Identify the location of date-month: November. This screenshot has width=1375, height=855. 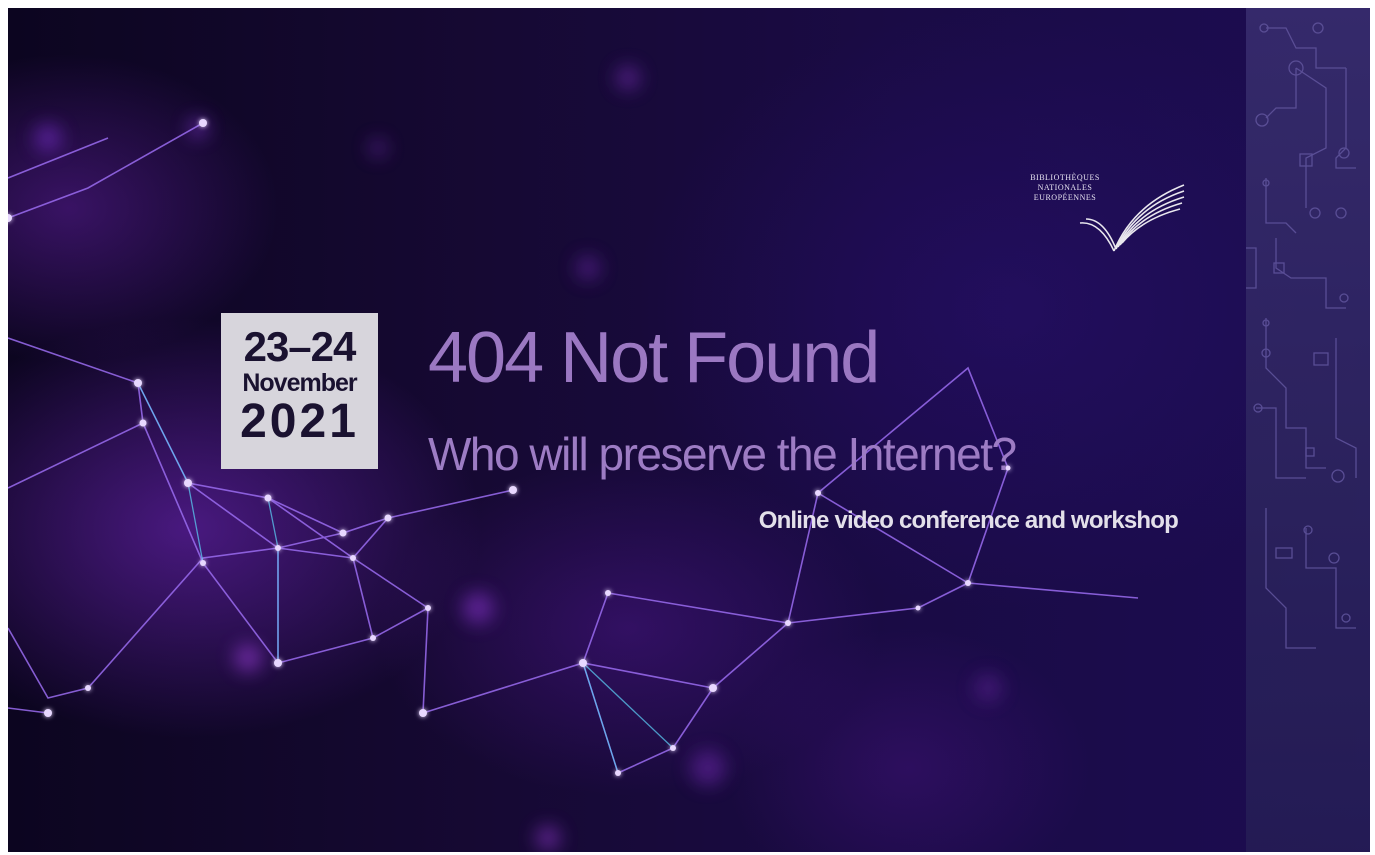
(299, 383).